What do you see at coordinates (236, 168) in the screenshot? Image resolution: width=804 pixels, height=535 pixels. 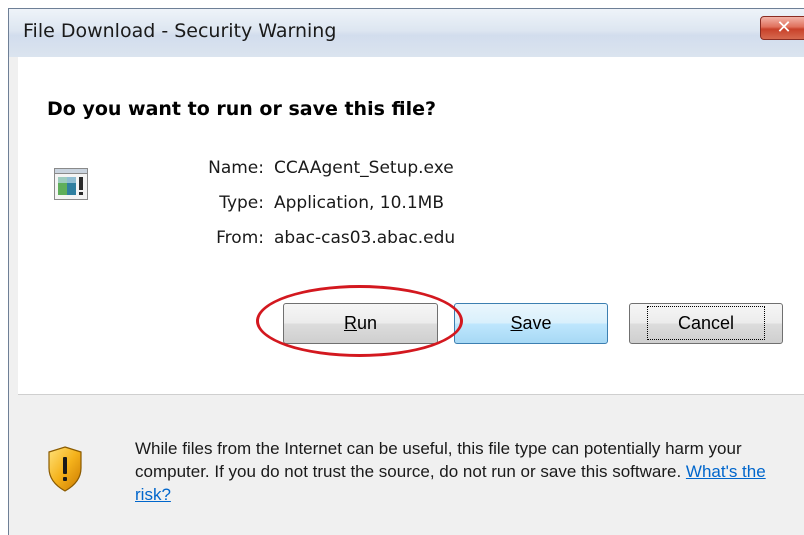 I see `file-name-label: Name:` at bounding box center [236, 168].